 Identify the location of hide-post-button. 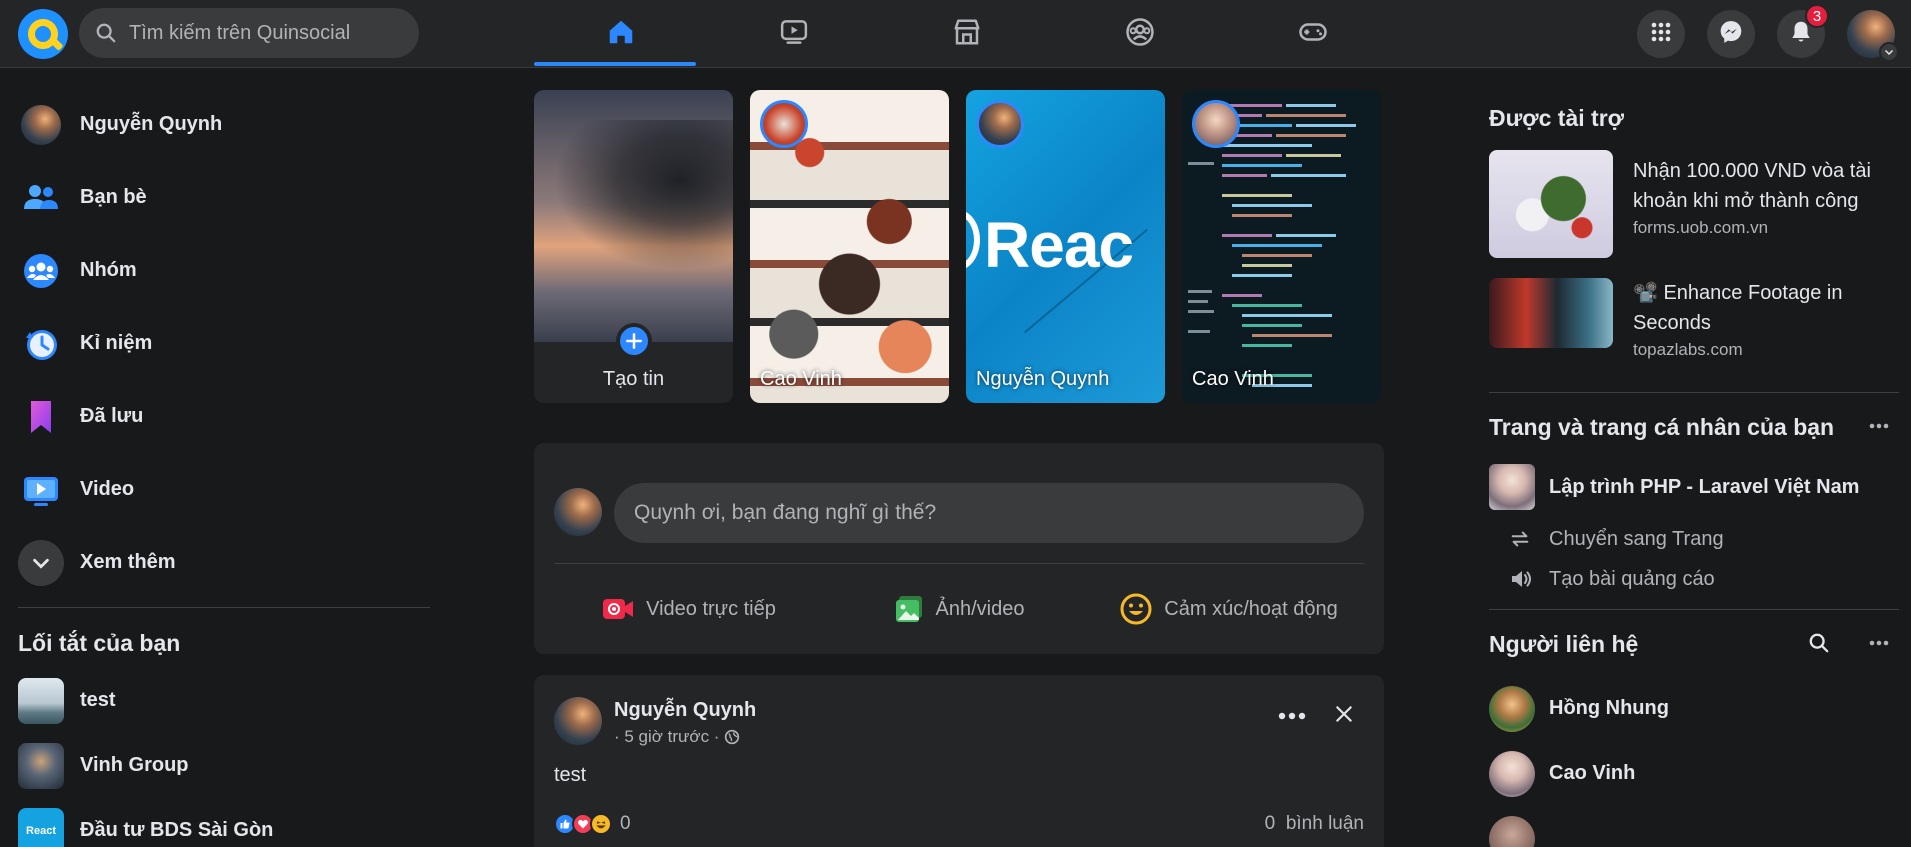
(1344, 716).